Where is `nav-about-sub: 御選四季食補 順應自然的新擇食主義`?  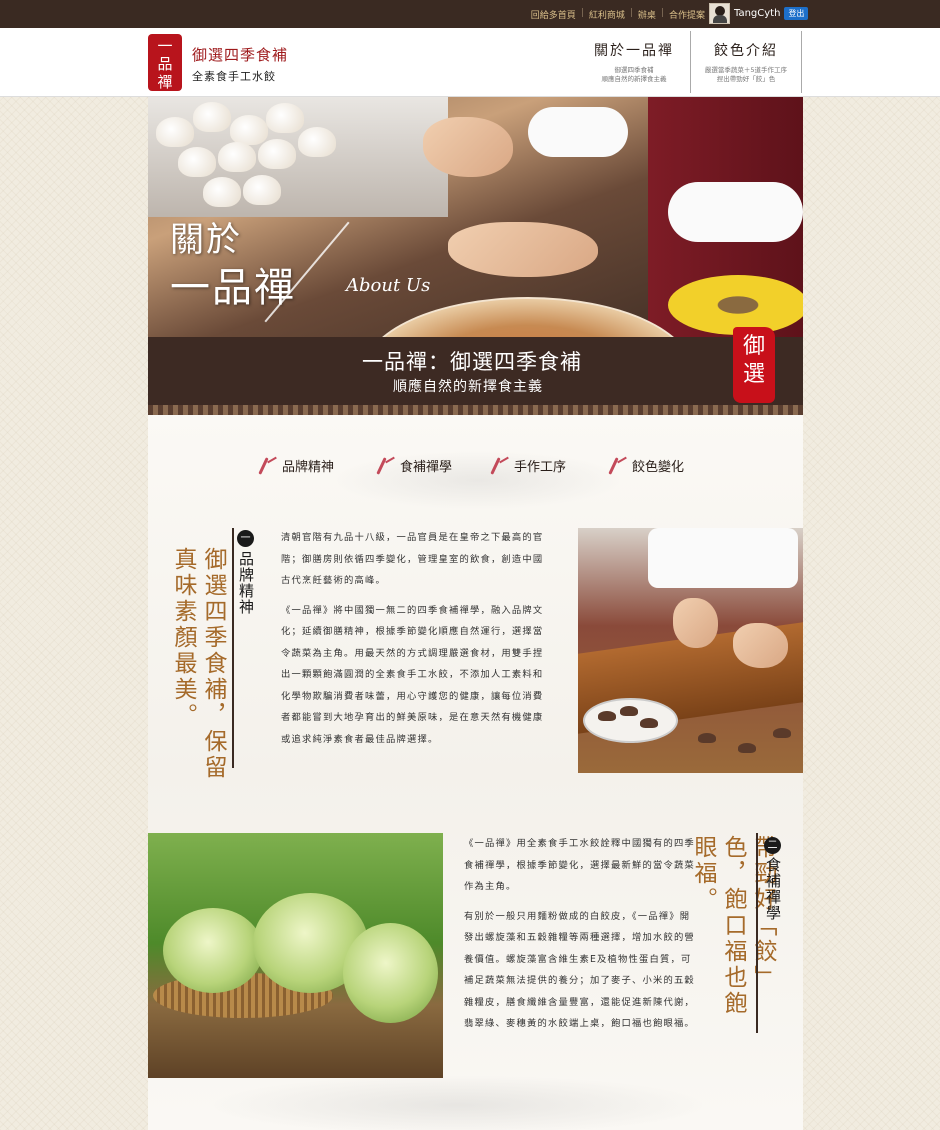
nav-about-sub: 御選四季食補 順應自然的新擇食主義 is located at coordinates (634, 75).